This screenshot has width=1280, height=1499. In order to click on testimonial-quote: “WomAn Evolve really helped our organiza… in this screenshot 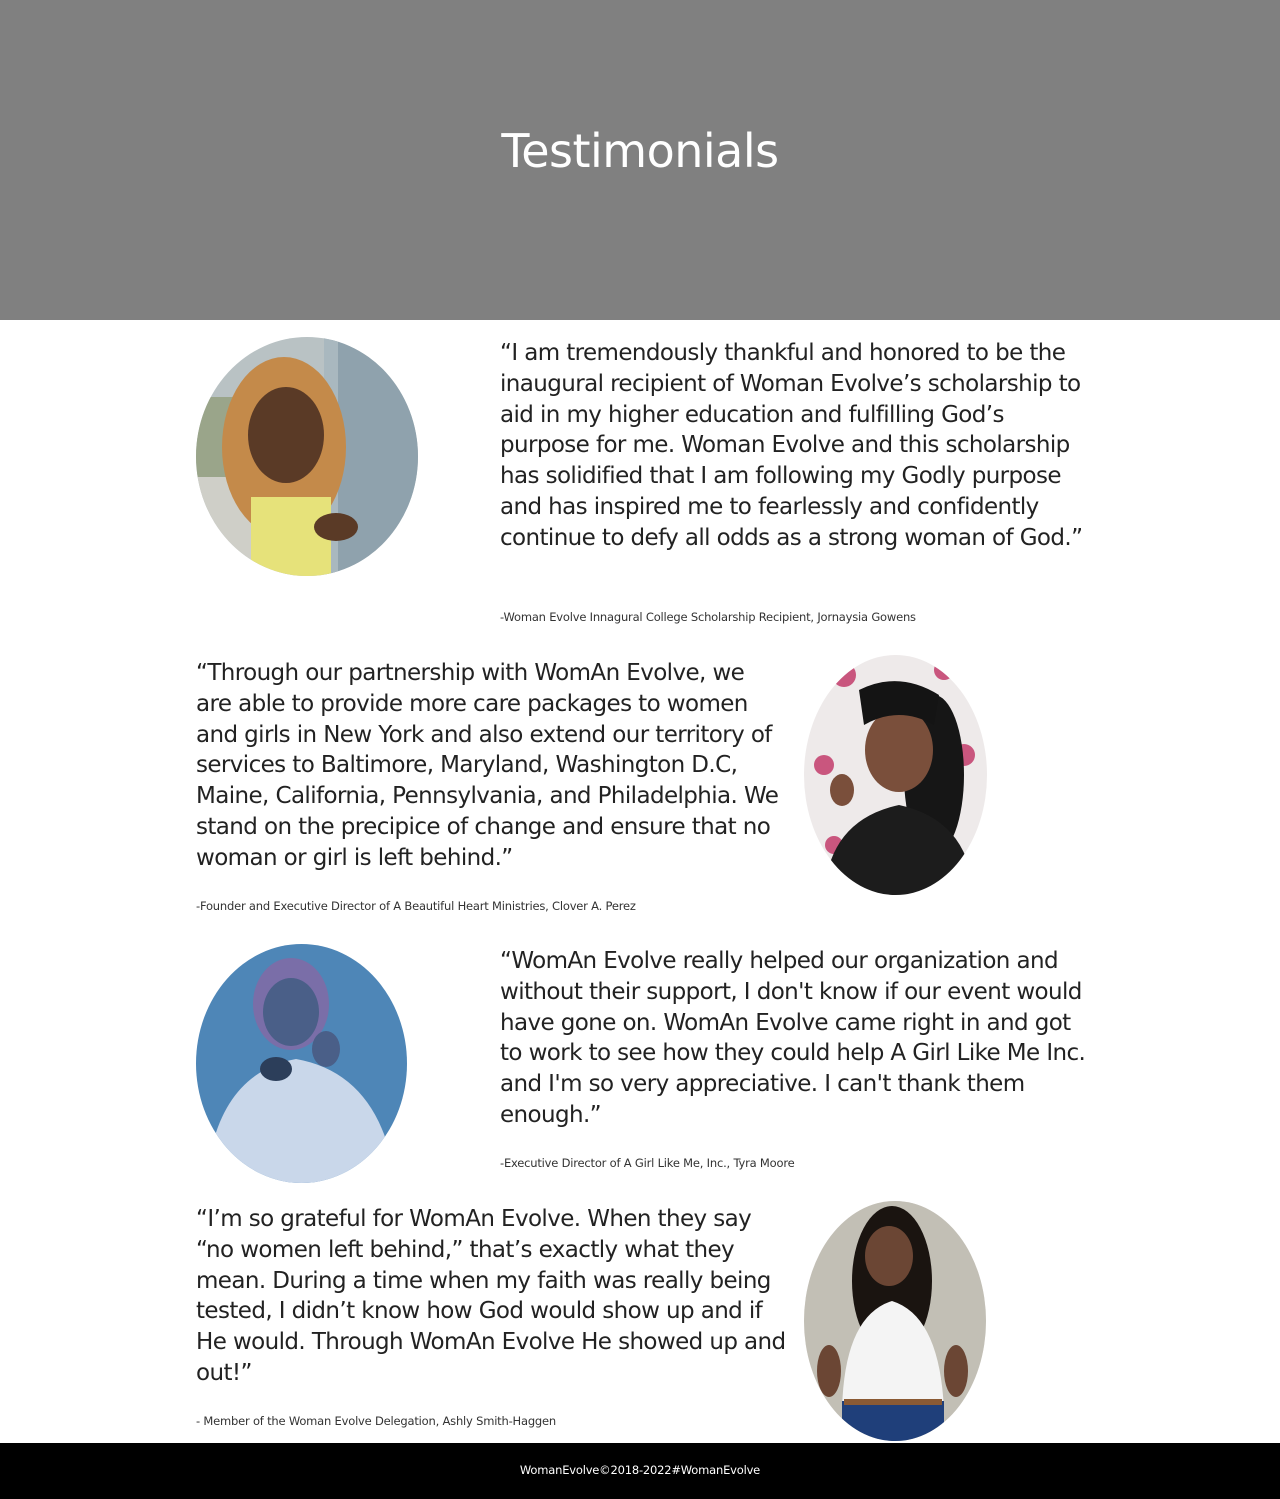, I will do `click(793, 1038)`.